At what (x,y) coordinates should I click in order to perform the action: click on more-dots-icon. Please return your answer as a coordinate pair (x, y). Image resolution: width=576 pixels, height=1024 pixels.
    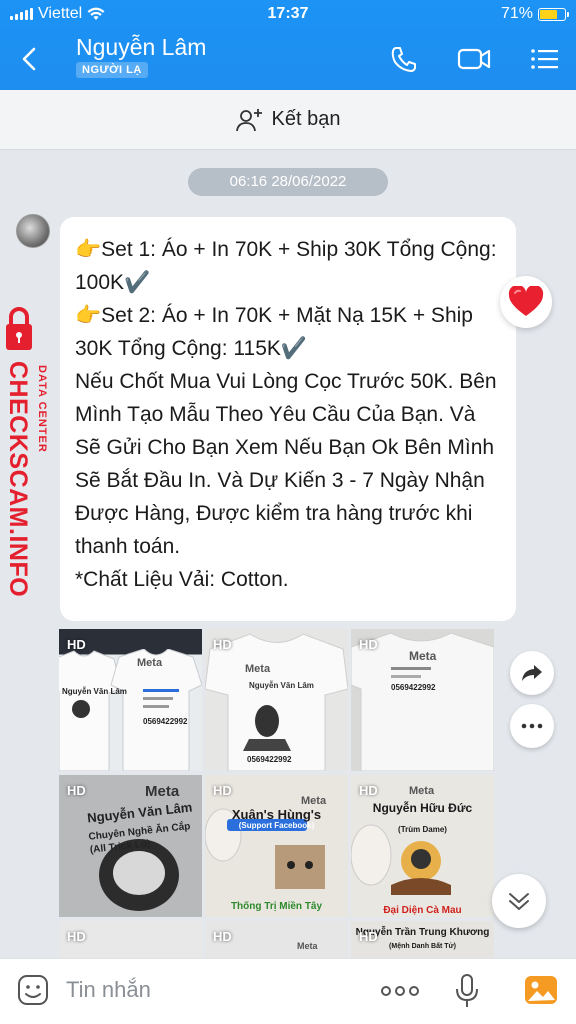
    Looking at the image, I should click on (400, 991).